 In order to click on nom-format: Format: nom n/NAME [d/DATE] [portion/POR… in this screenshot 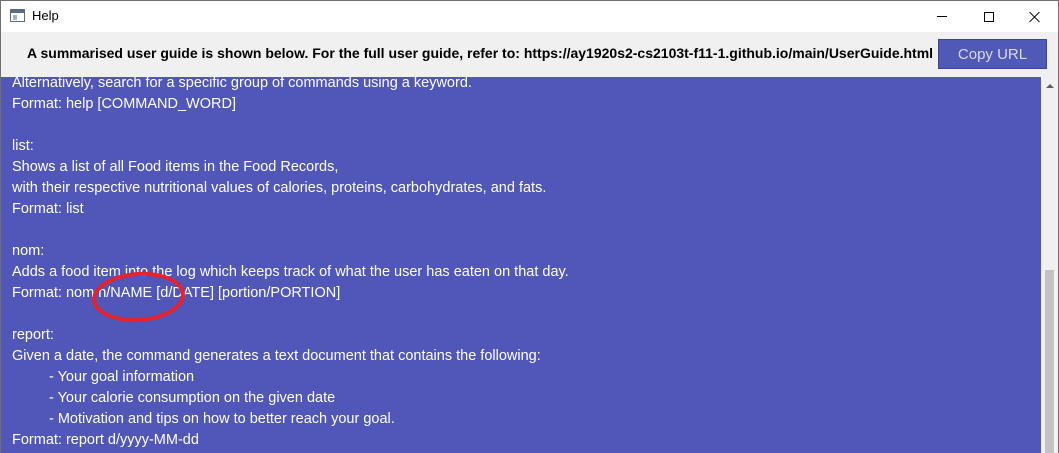, I will do `click(176, 293)`.